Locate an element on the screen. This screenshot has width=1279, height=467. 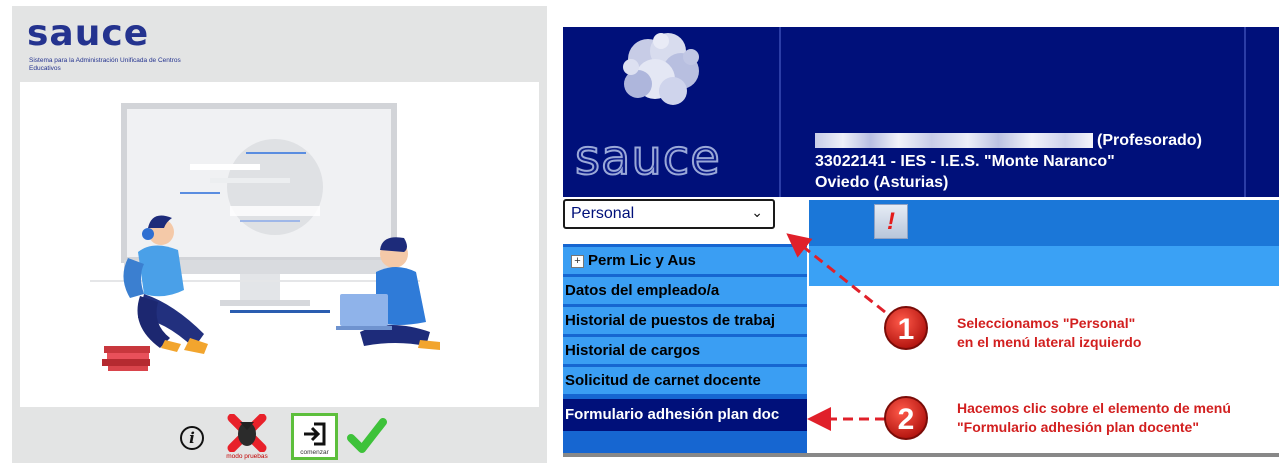
test-mode-button: modo pruebas is located at coordinates (247, 437).